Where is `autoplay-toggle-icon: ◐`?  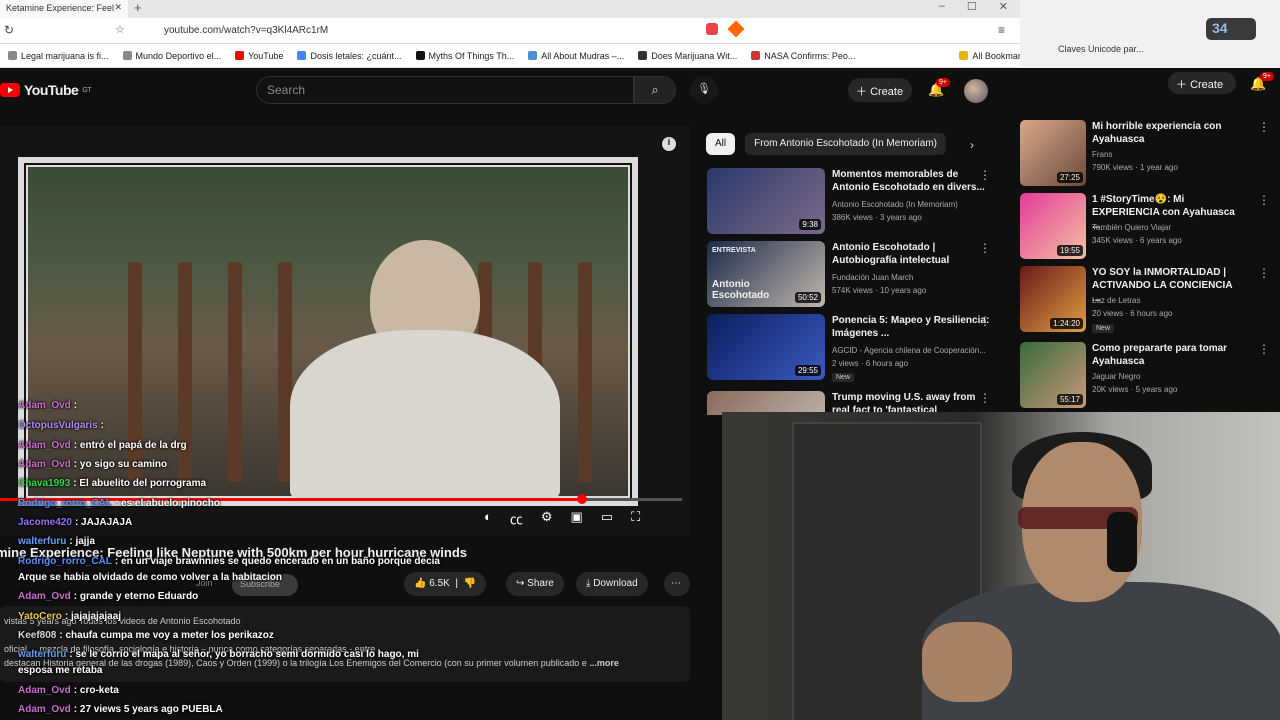
autoplay-toggle-icon: ◐ is located at coordinates (488, 518).